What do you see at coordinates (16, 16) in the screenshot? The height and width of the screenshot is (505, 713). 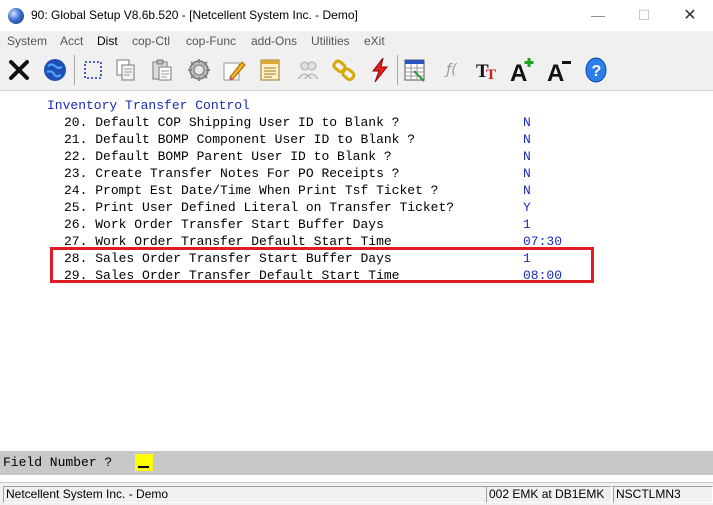 I see `app-globe-icon` at bounding box center [16, 16].